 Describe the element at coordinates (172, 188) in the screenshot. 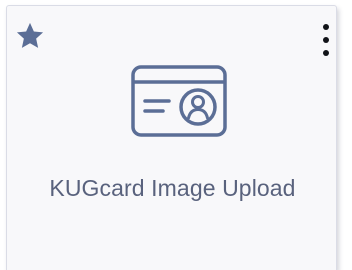

I see `tile-title: KUGcard Image Upload` at that location.